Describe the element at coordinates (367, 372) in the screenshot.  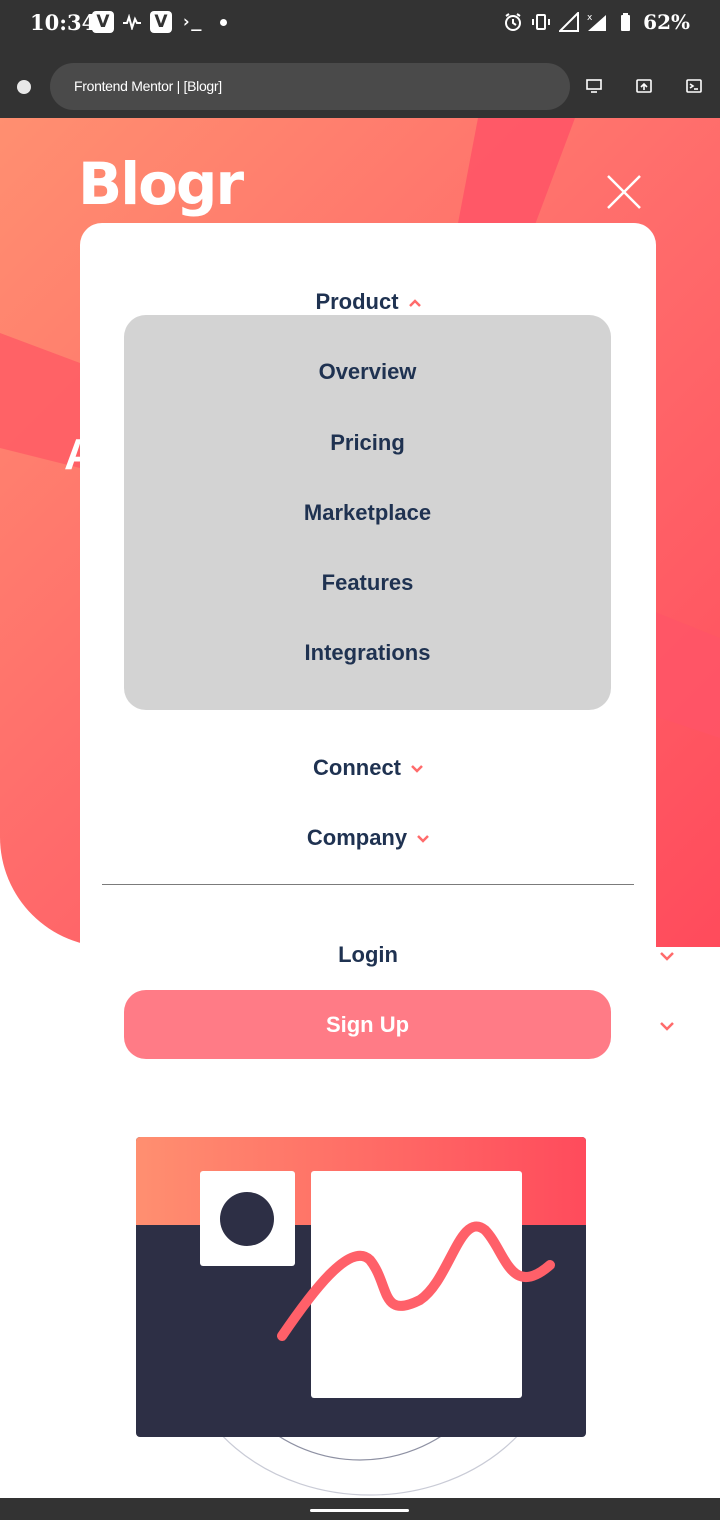
I see `submenu-item-overview: Overview` at that location.